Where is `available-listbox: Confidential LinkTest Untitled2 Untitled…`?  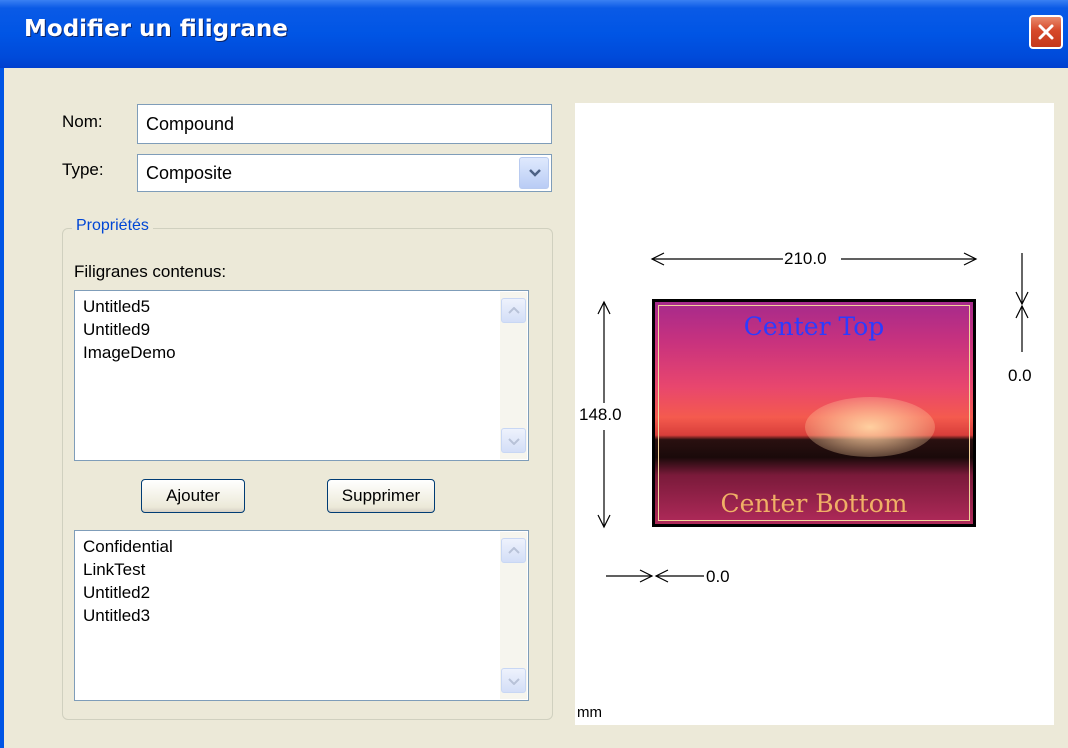 available-listbox: Confidential LinkTest Untitled2 Untitled… is located at coordinates (301, 615).